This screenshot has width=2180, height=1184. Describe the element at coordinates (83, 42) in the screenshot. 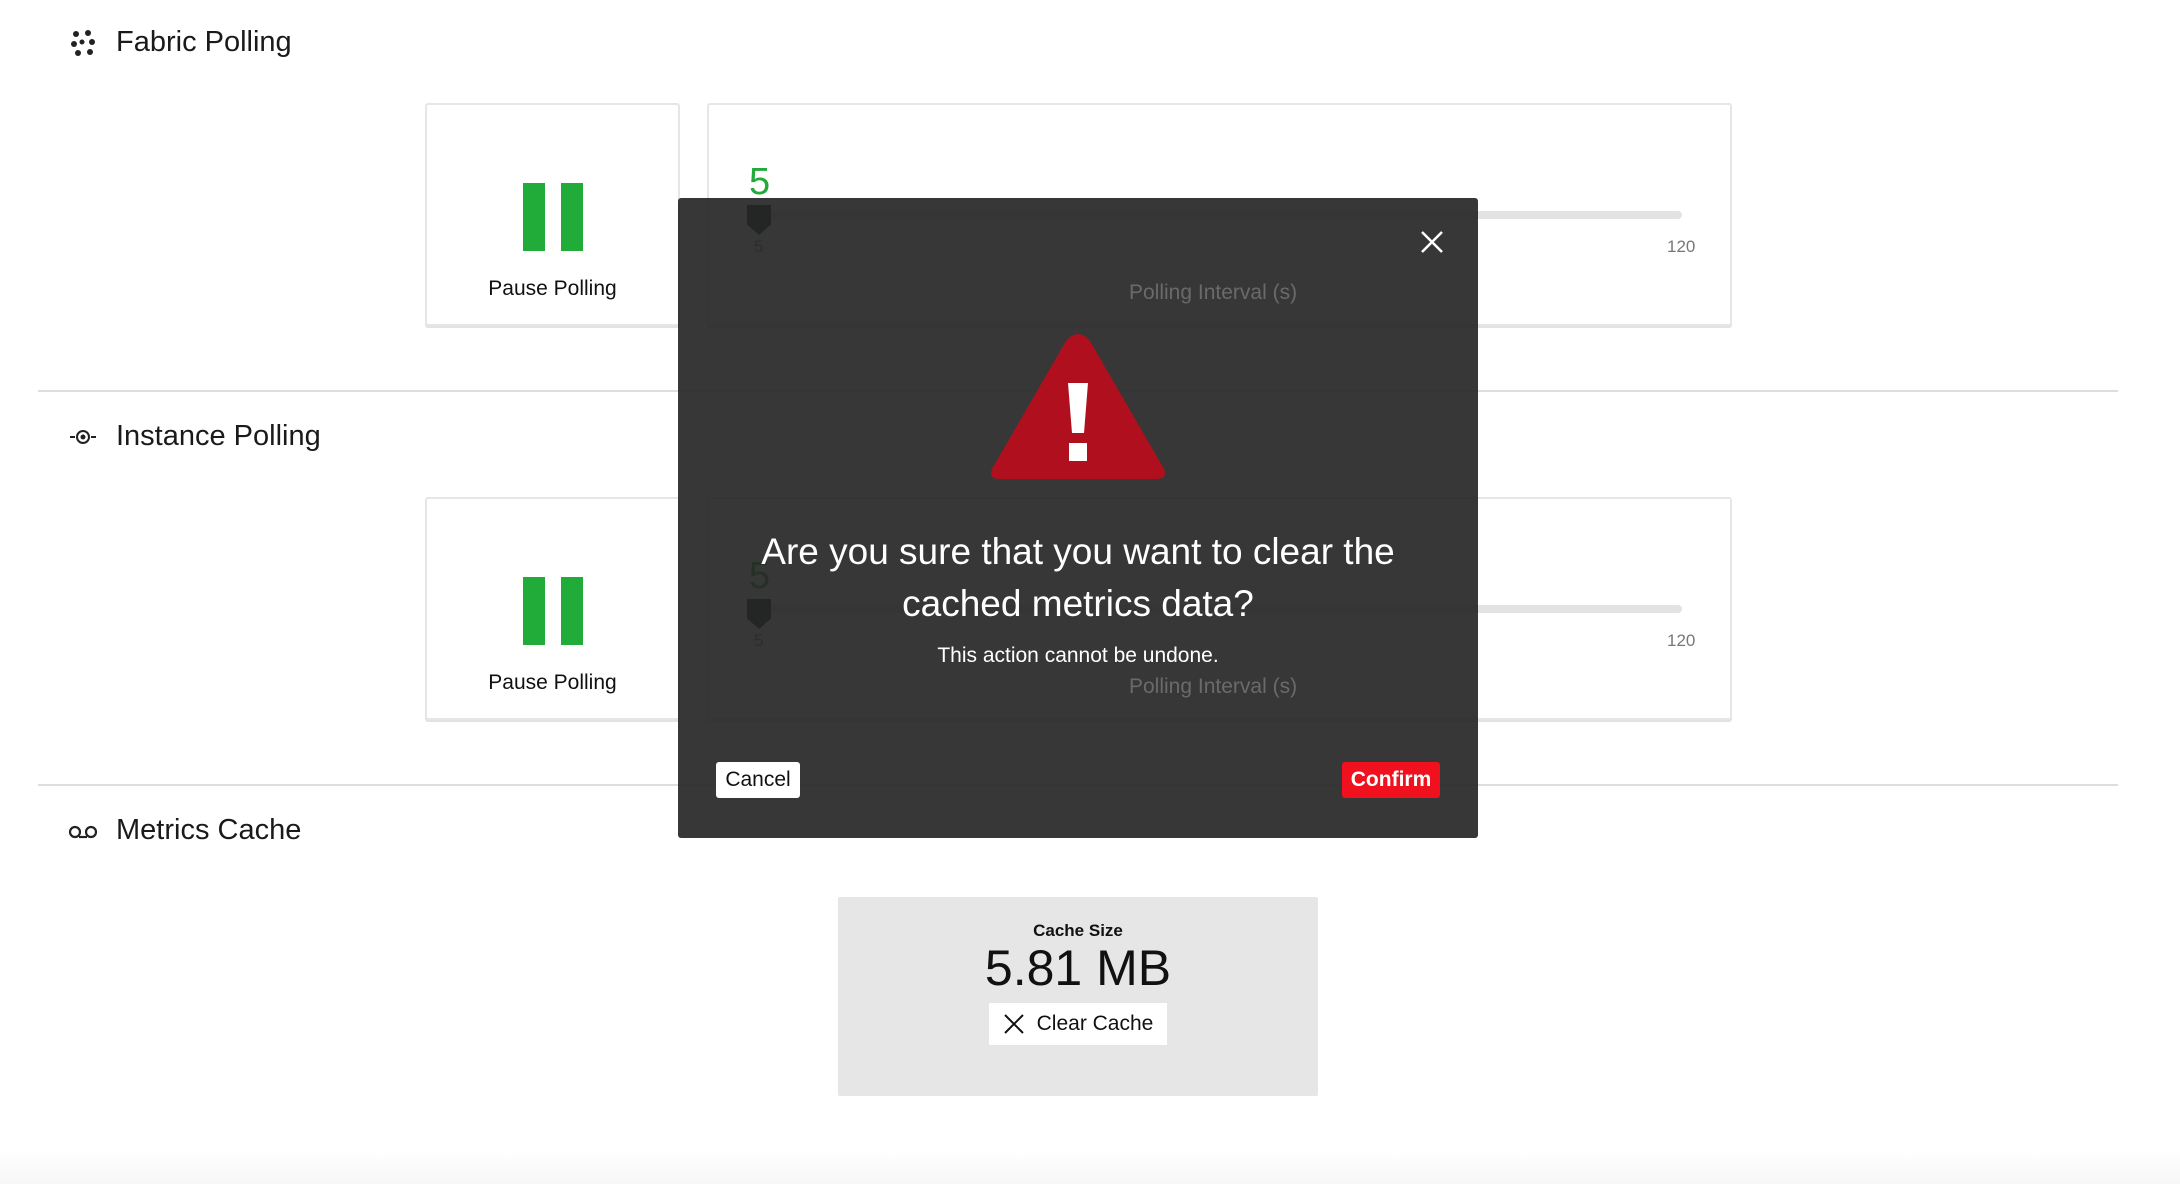

I see `network-nodes-icon` at that location.